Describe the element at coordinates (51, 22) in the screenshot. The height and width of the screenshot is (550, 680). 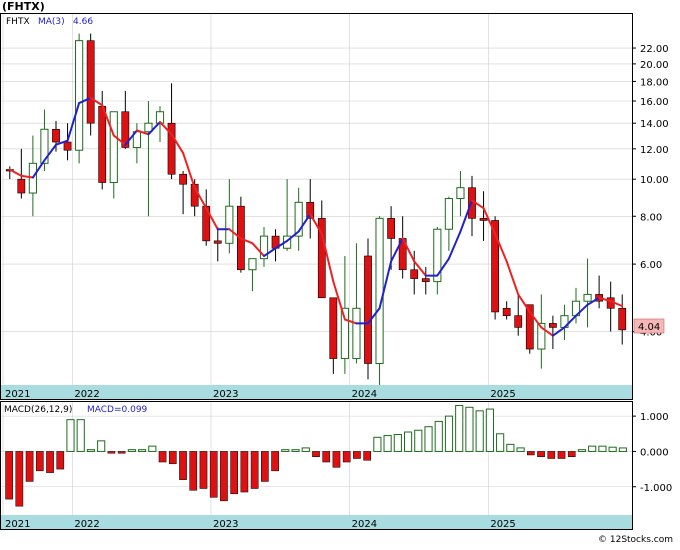
I see `legend-ma: MA(3)` at that location.